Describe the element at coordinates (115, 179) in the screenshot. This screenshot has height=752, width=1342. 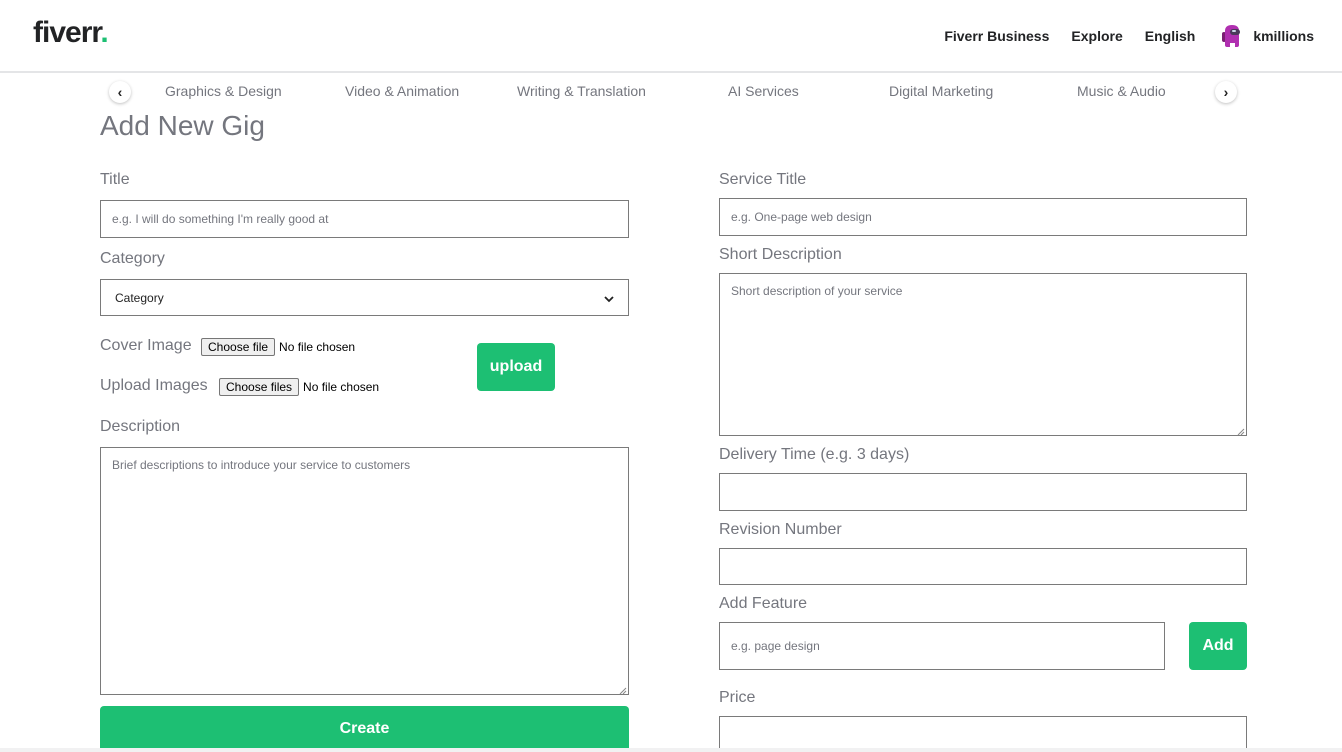
I see `title-label: Title` at that location.